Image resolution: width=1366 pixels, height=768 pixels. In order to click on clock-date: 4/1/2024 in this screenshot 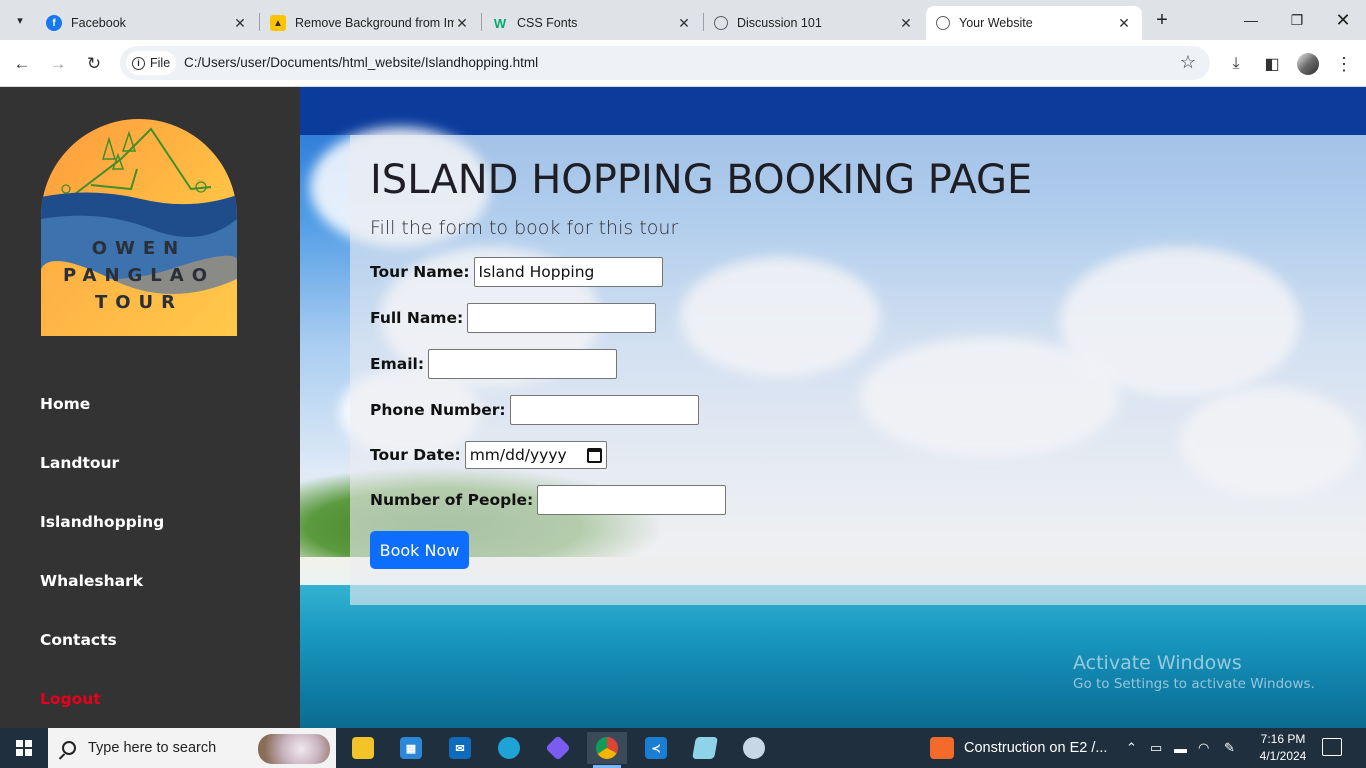, I will do `click(1283, 756)`.